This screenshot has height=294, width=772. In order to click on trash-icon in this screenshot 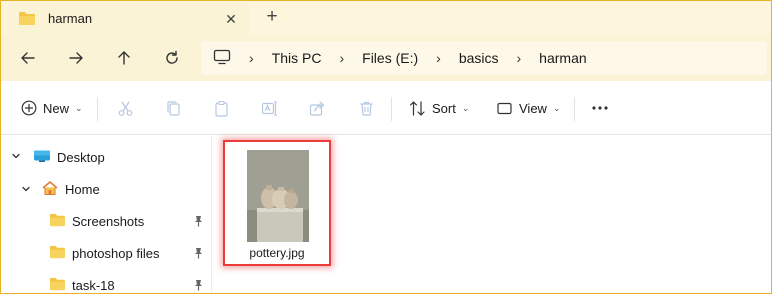, I will do `click(366, 108)`.